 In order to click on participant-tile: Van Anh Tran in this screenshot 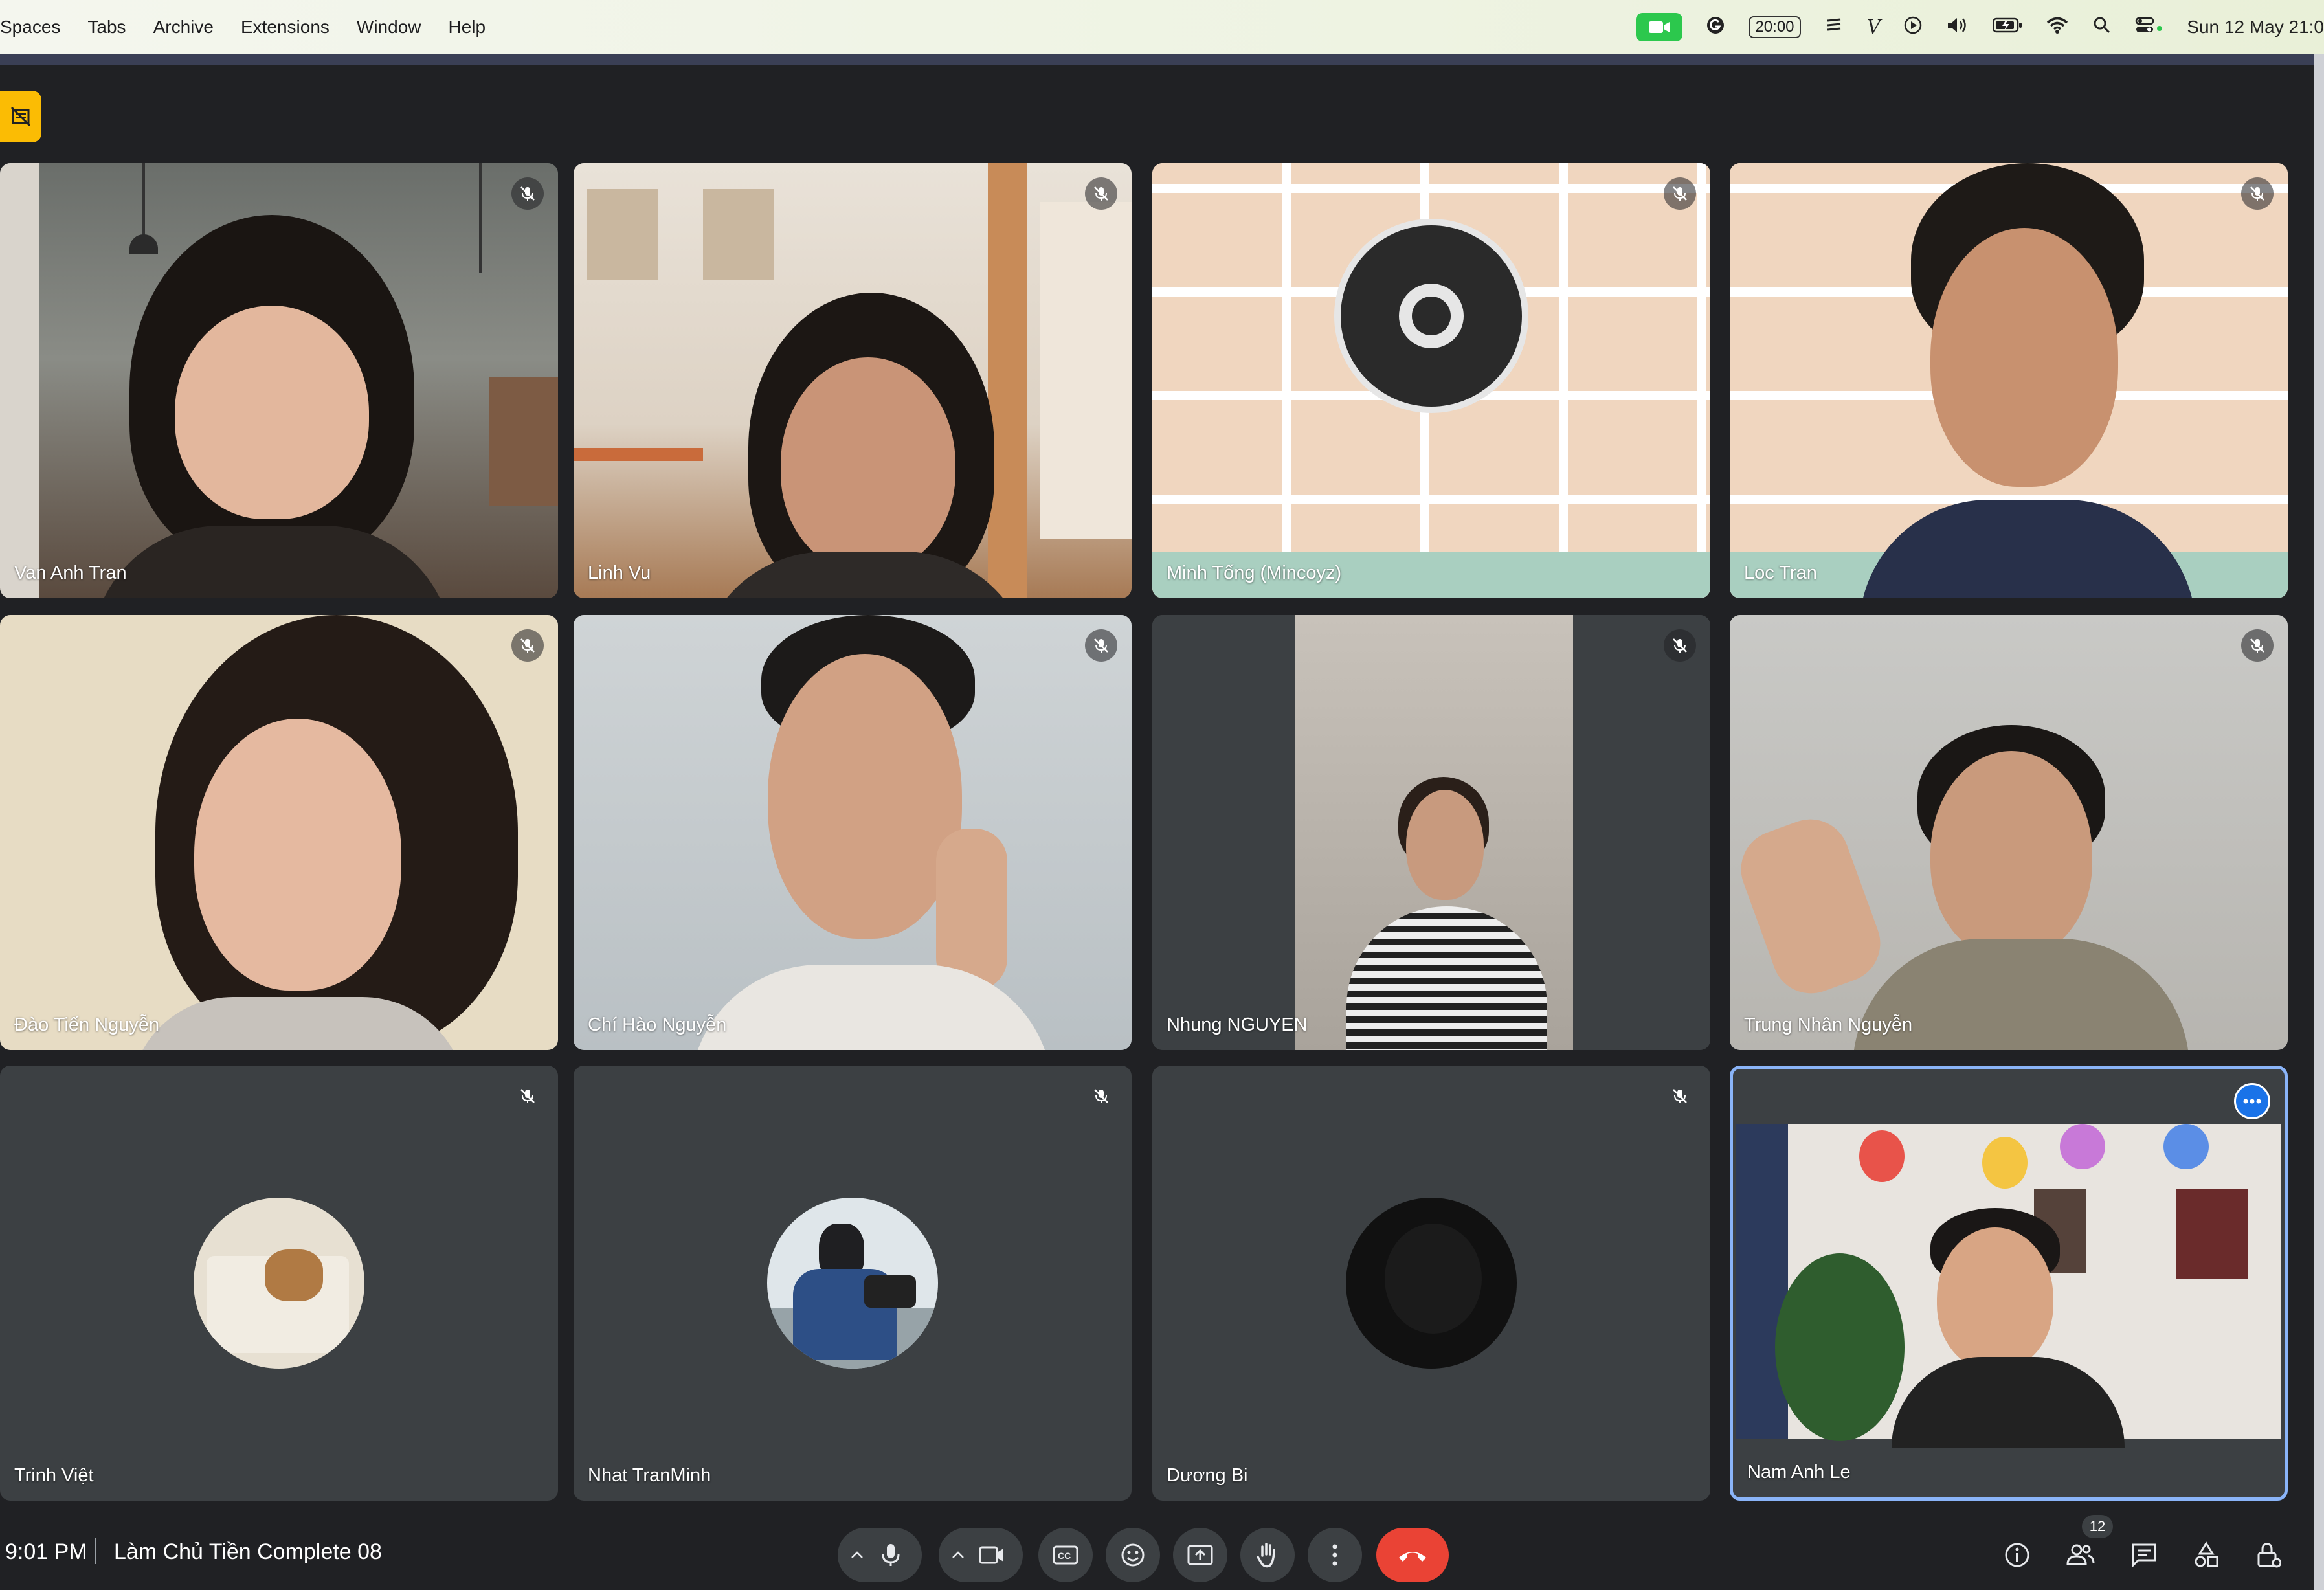, I will do `click(279, 380)`.